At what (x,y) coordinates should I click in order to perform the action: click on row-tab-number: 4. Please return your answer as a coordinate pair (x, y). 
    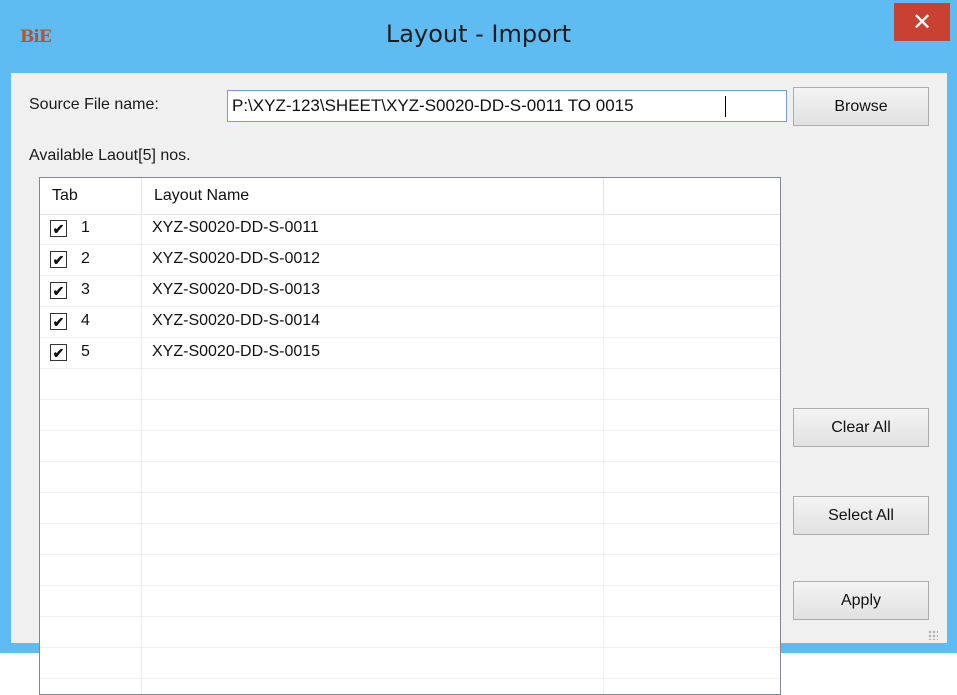
    Looking at the image, I should click on (85, 320).